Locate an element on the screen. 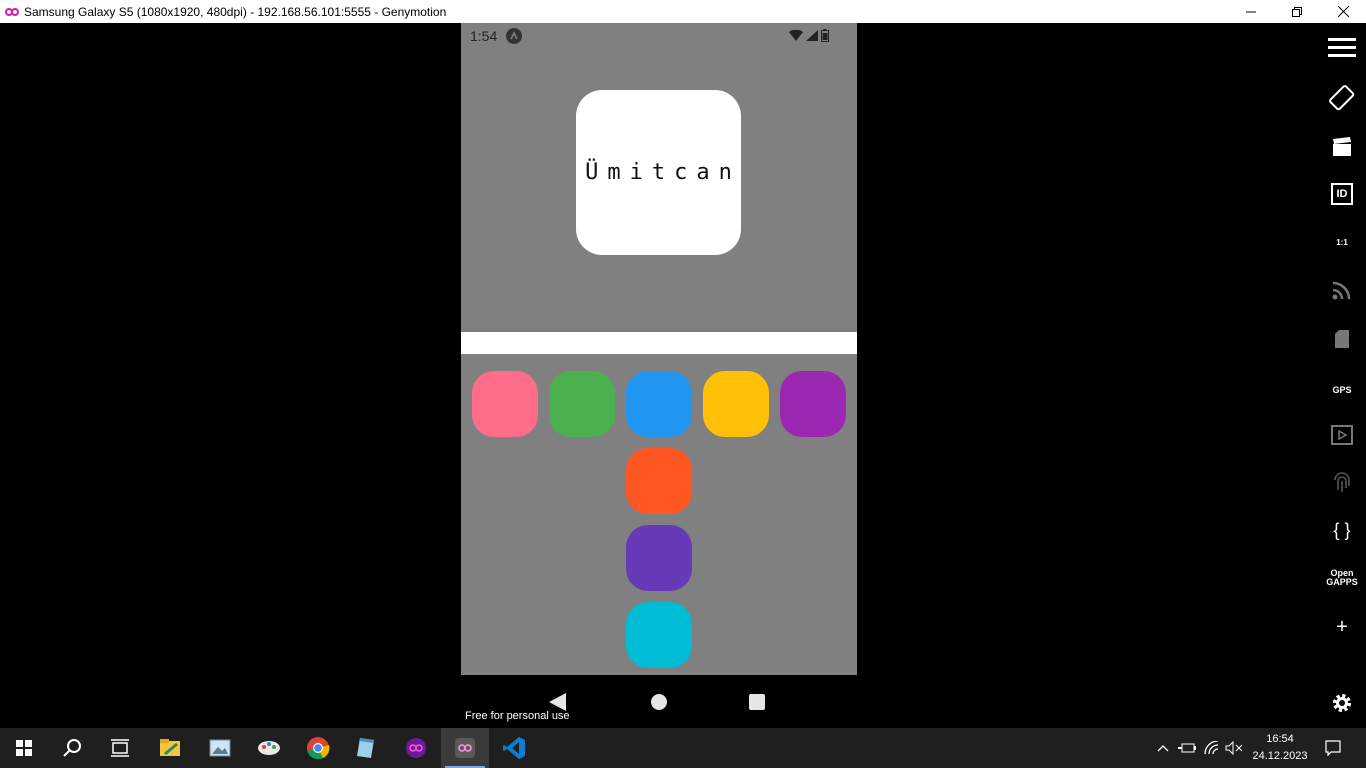 The width and height of the screenshot is (1366, 768). tray-chevron is located at coordinates (1163, 748).